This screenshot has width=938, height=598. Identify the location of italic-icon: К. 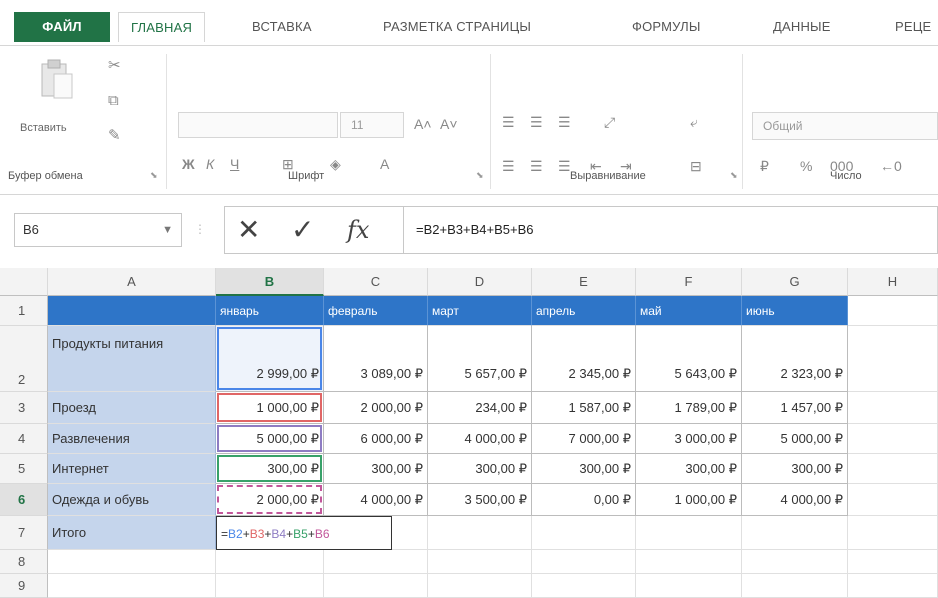
(210, 164).